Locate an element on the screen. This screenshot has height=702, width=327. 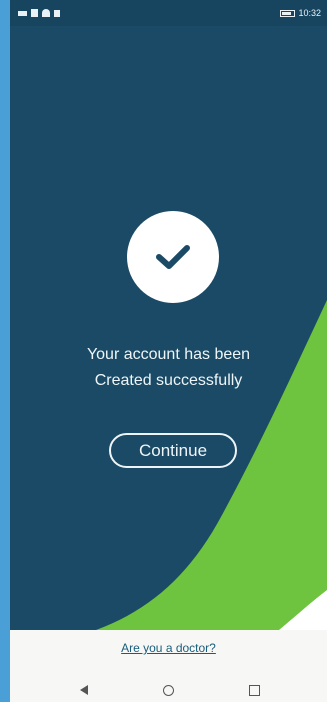
message-line-1: Your account has been is located at coordinates (168, 354).